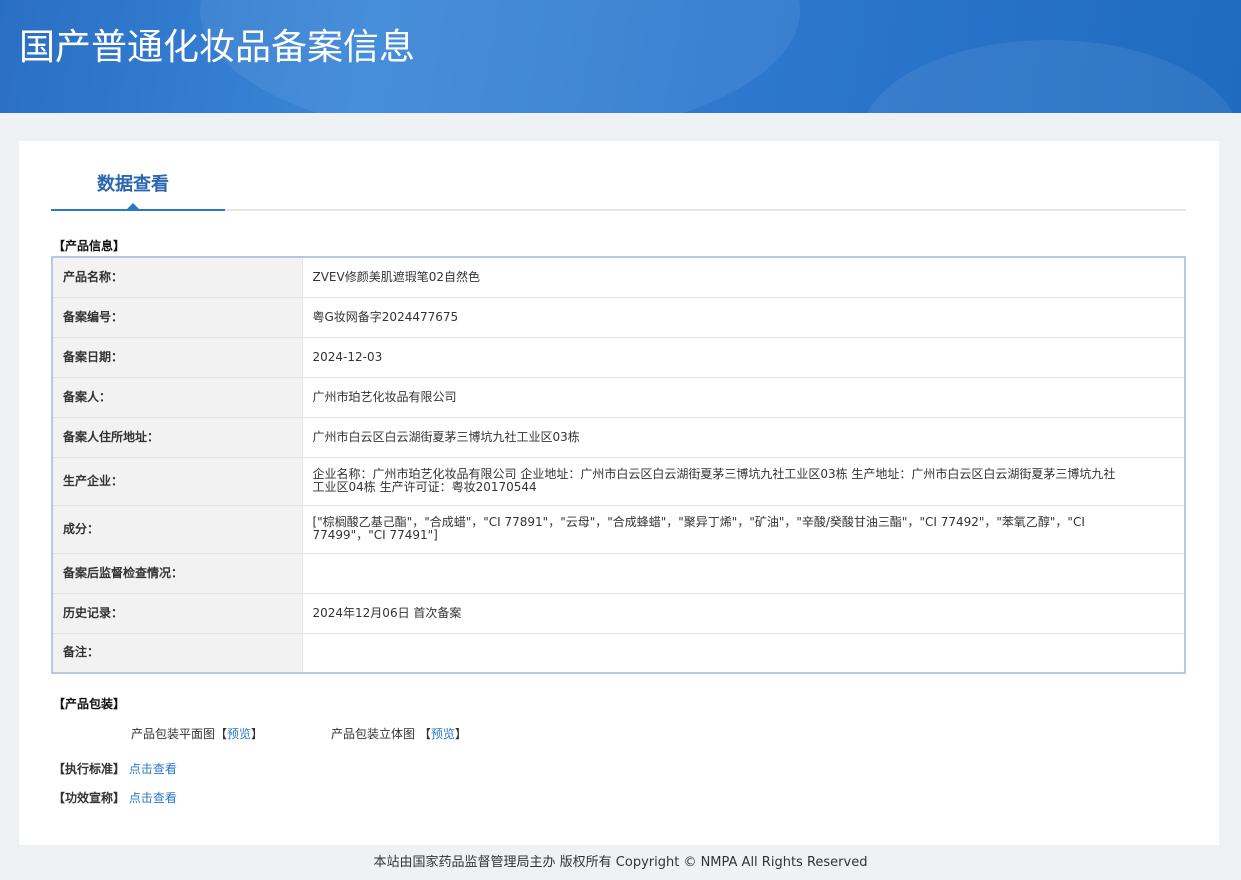 The image size is (1241, 880). I want to click on packaging-heading: 【产品包装】, so click(89, 704).